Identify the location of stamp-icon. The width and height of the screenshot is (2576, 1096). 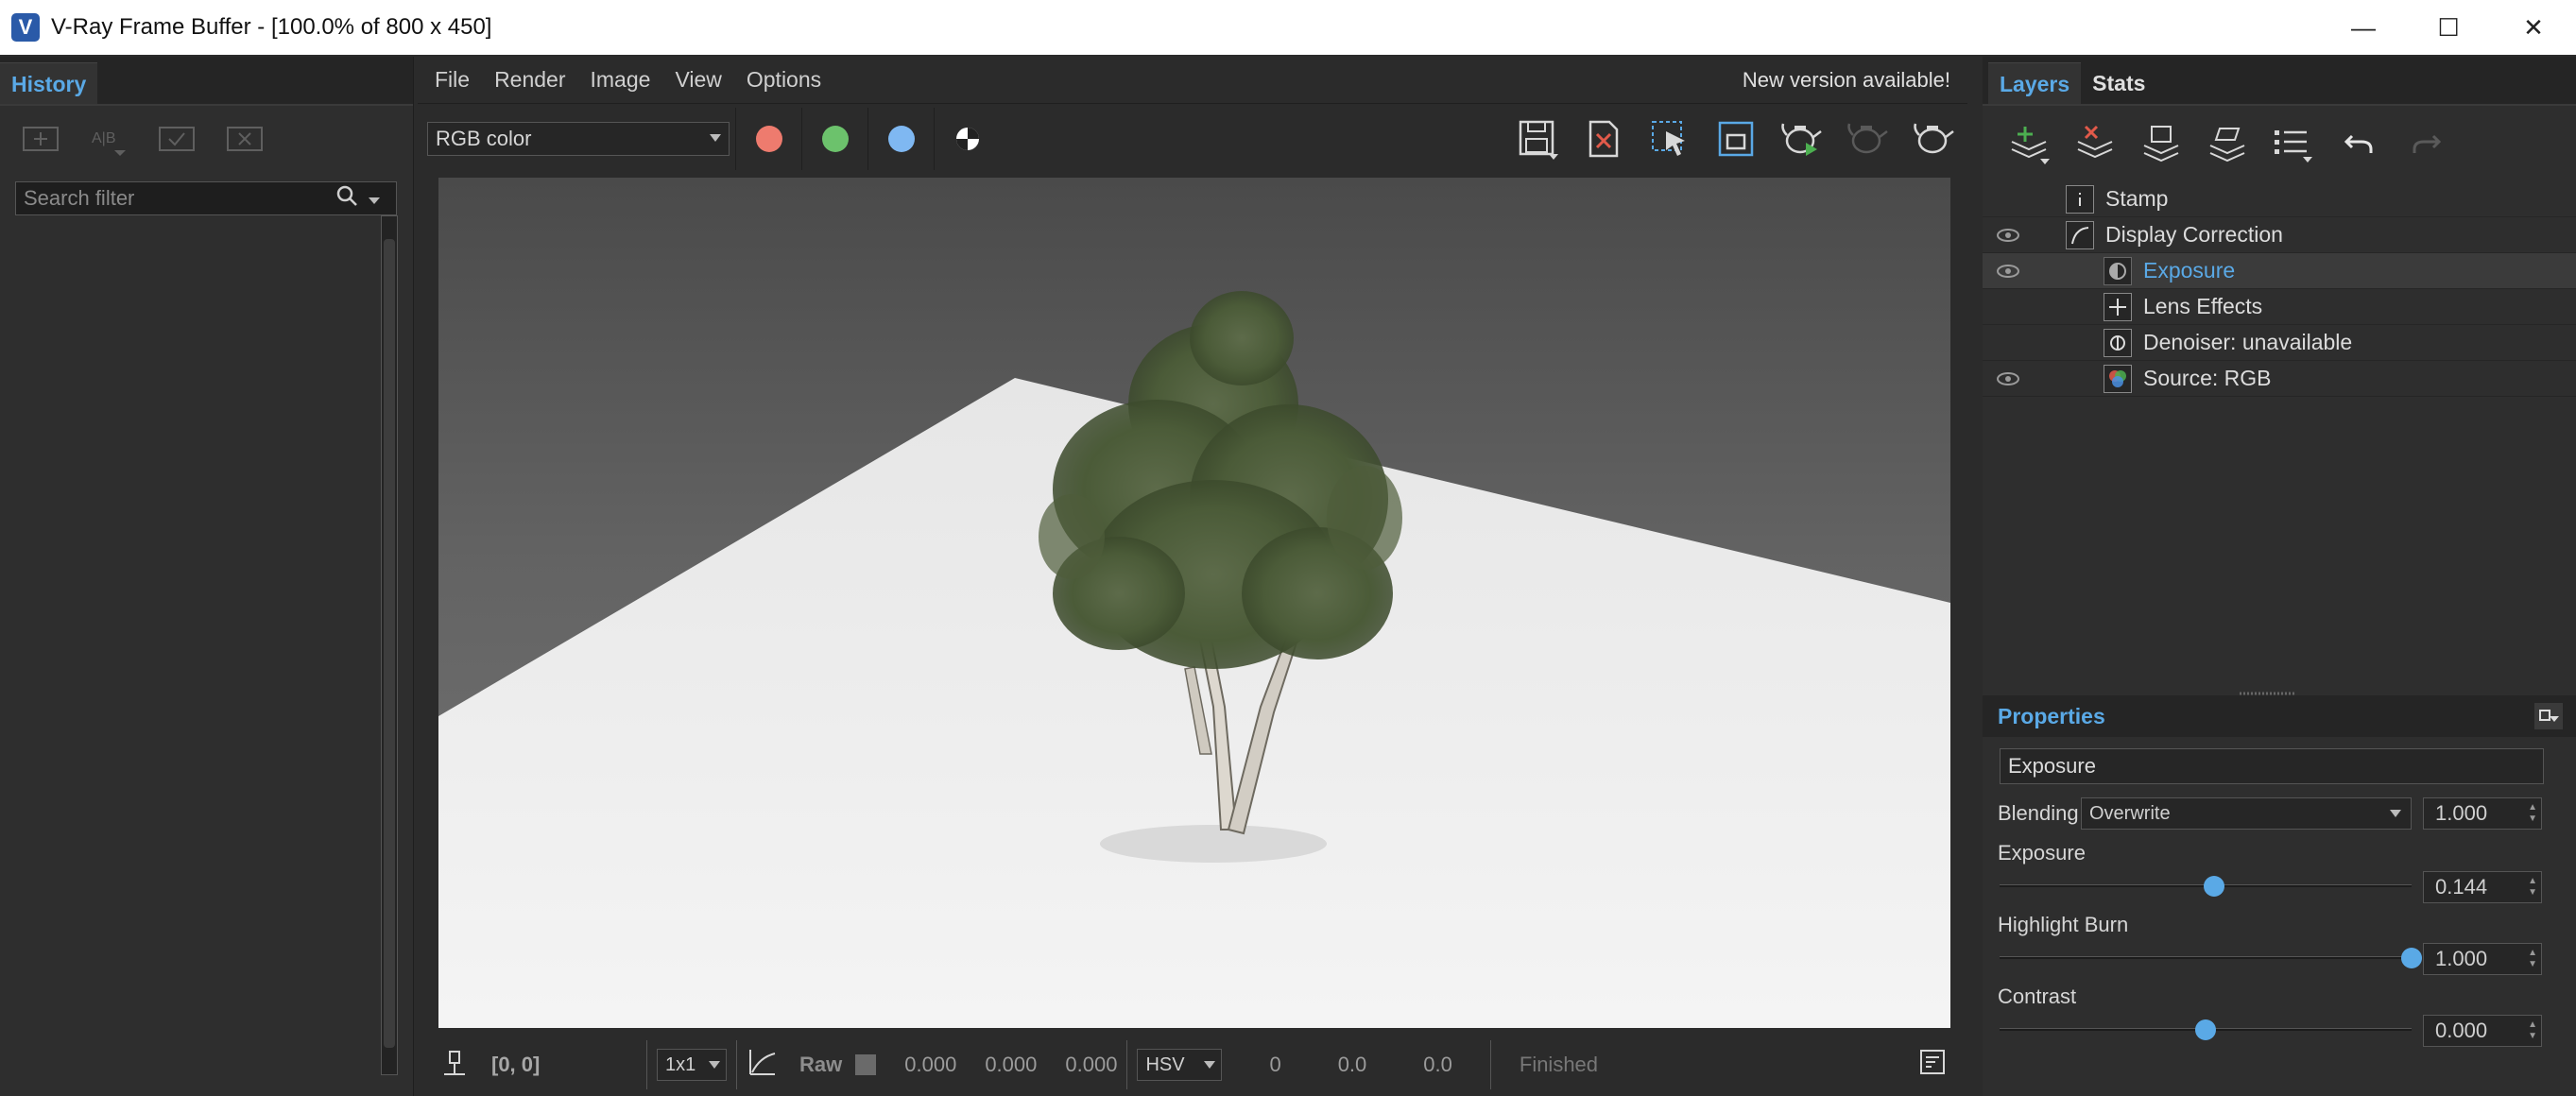
(2080, 199).